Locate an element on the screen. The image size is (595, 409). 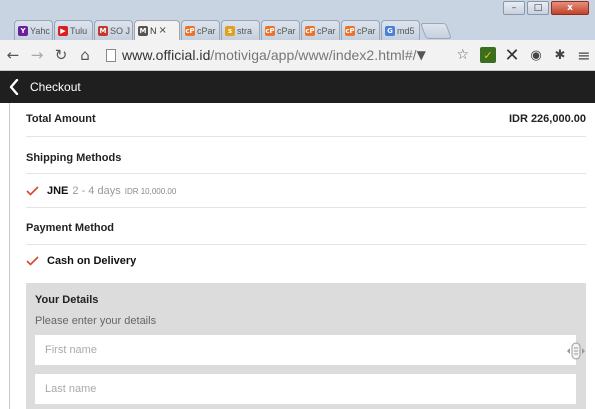
shipping-methods-label: Shipping Methods is located at coordinates (74, 158).